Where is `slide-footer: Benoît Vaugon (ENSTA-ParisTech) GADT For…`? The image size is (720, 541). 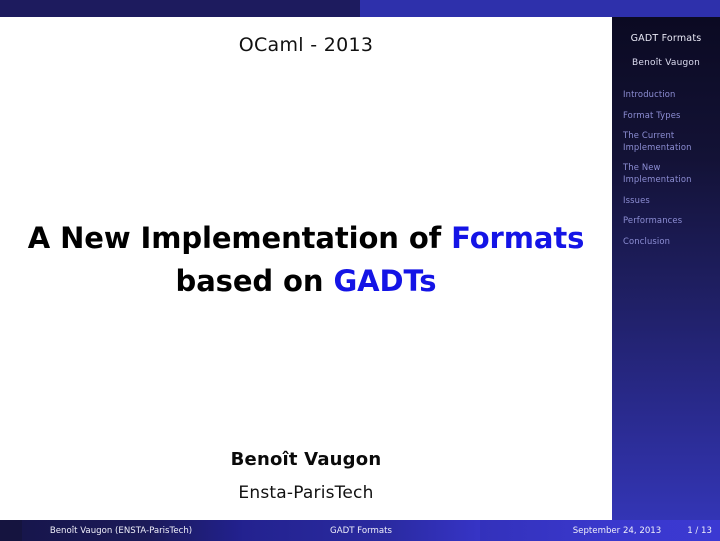
slide-footer: Benoît Vaugon (ENSTA-ParisTech) GADT For… is located at coordinates (360, 530).